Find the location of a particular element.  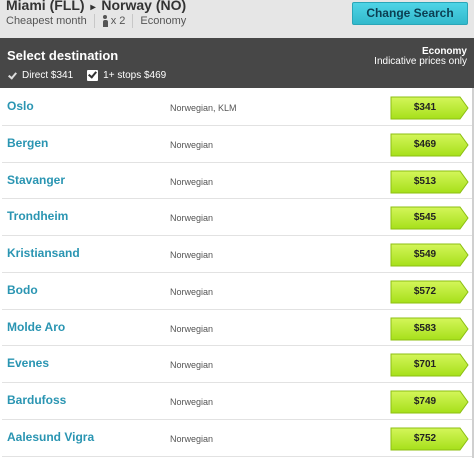

checkbox-checked-icon is located at coordinates (93, 75).